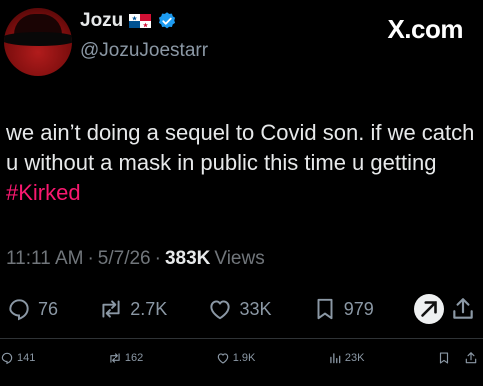 This screenshot has height=386, width=483. What do you see at coordinates (128, 21) in the screenshot?
I see `author-row: Jozu` at bounding box center [128, 21].